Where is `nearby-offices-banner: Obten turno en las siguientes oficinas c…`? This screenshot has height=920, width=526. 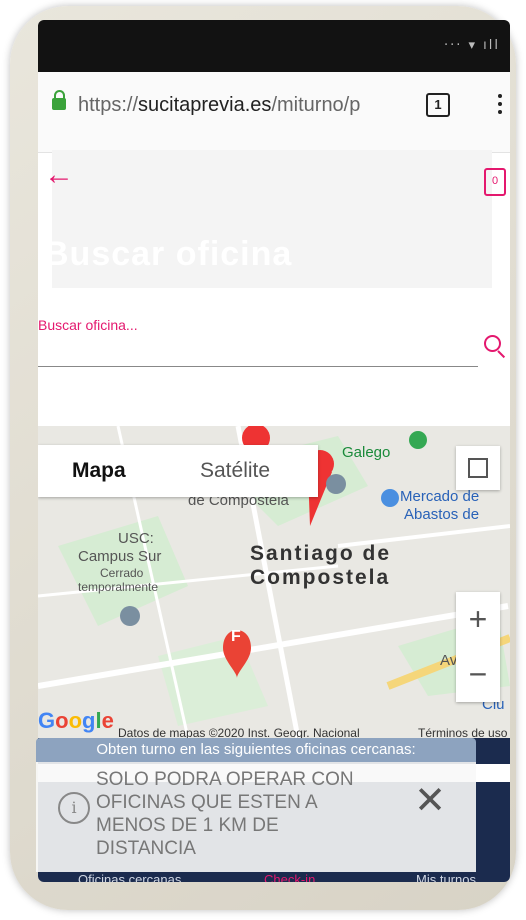
nearby-offices-banner: Obten turno en las siguientes oficinas c… is located at coordinates (256, 750).